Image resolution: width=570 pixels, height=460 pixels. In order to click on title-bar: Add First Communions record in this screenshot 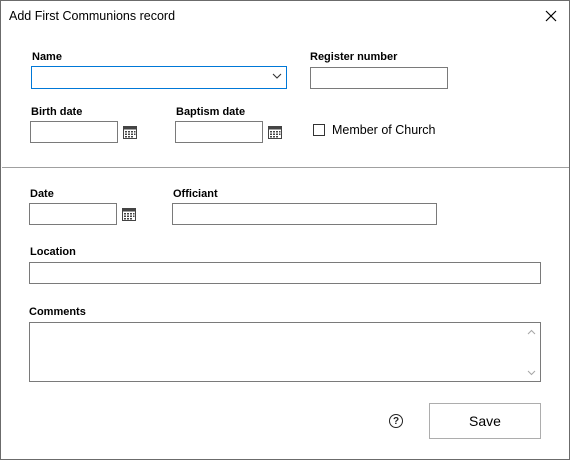, I will do `click(285, 16)`.